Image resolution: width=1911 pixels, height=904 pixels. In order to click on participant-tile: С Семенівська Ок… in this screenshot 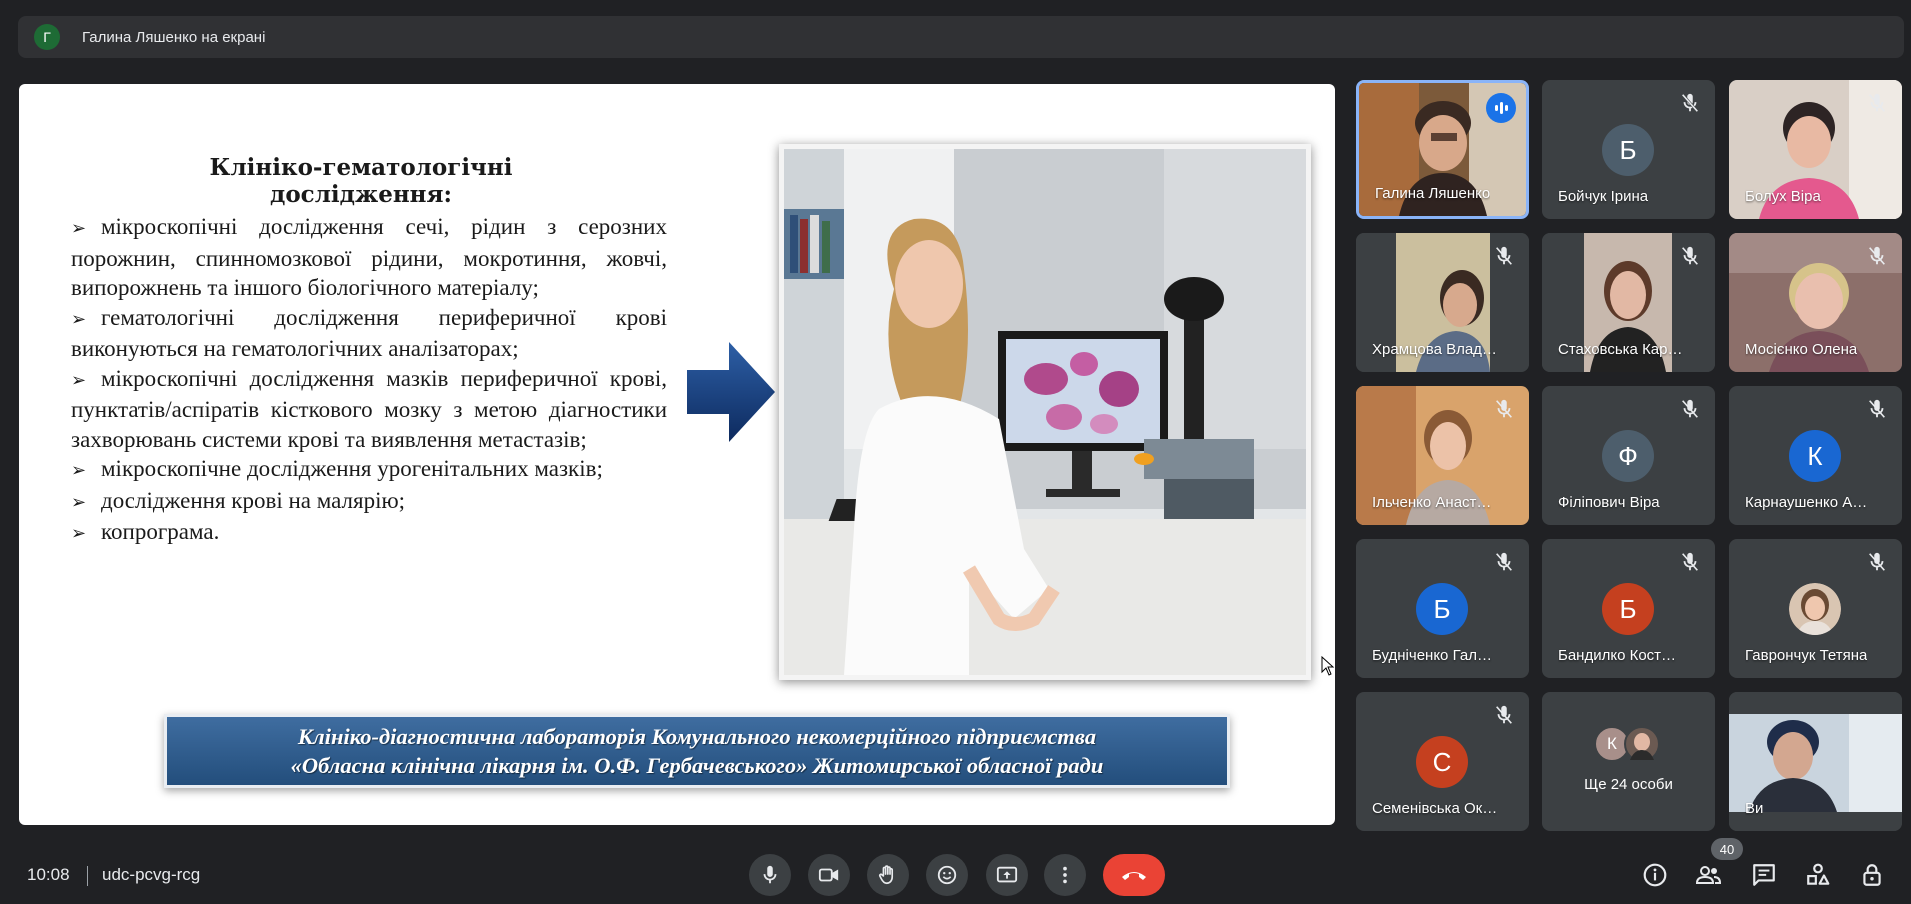, I will do `click(1442, 761)`.